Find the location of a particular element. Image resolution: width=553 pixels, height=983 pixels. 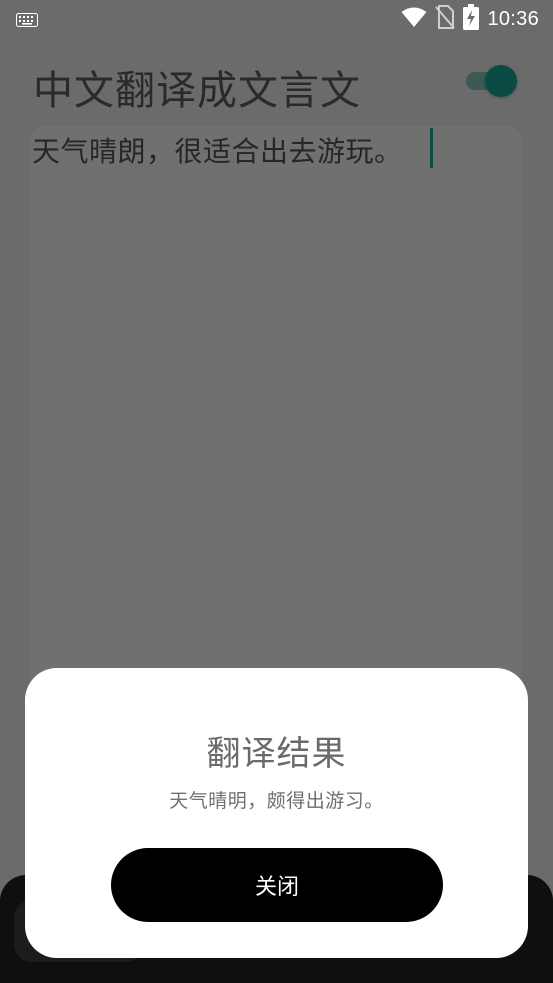

mode-toggle is located at coordinates (491, 81).